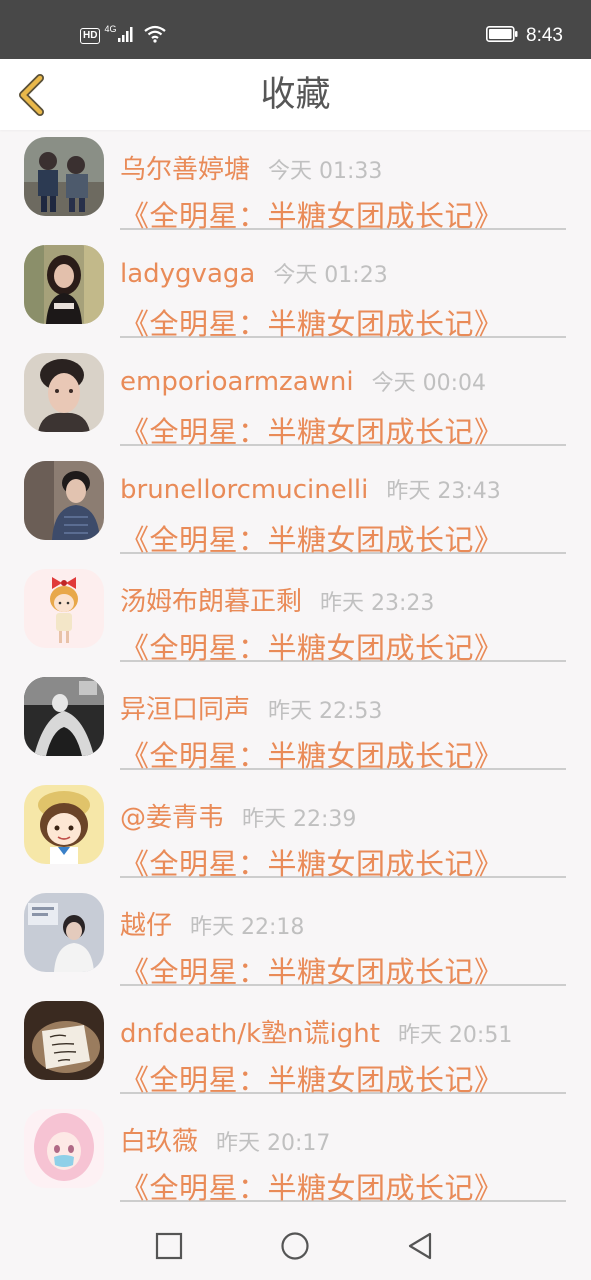 This screenshot has width=591, height=1280. What do you see at coordinates (185, 707) in the screenshot?
I see `username: 异洹口同声` at bounding box center [185, 707].